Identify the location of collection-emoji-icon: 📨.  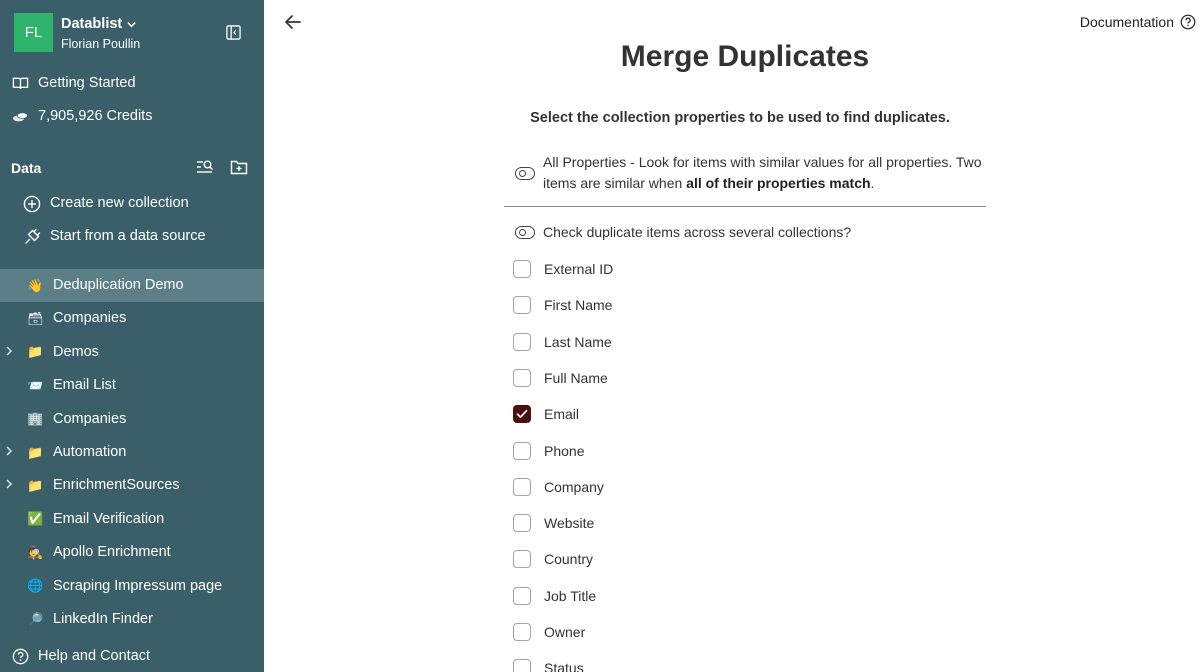
(35, 385).